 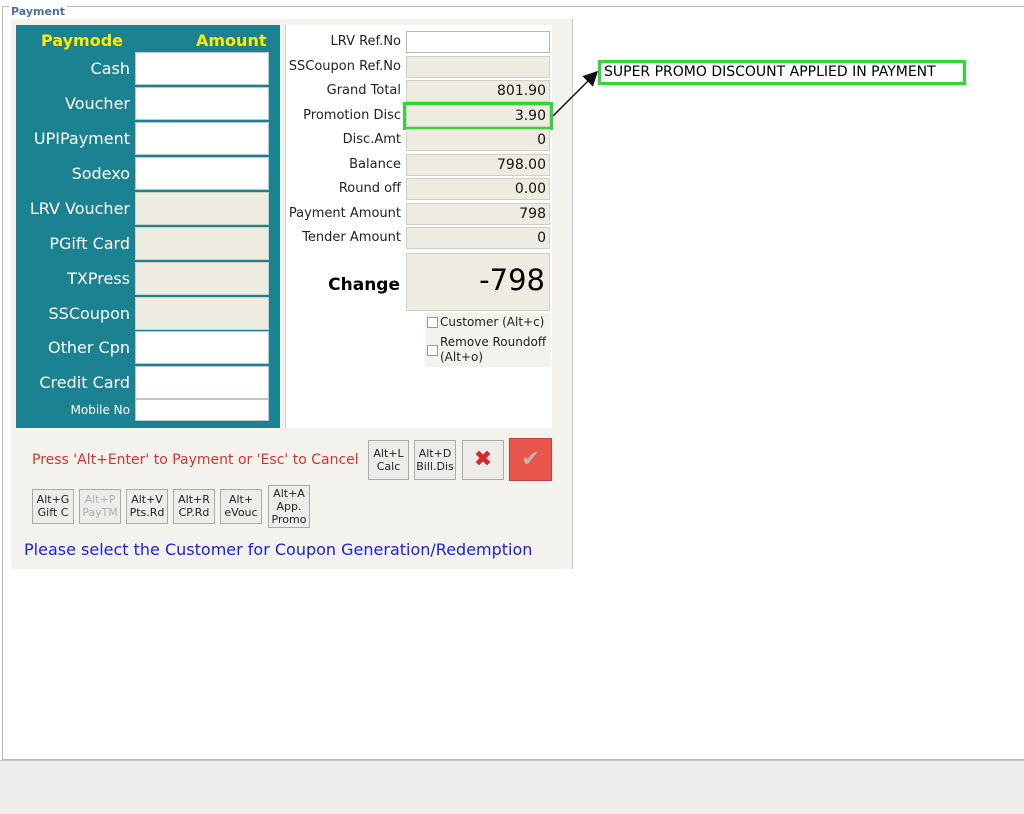 What do you see at coordinates (97, 103) in the screenshot?
I see `paymode-label: Voucher` at bounding box center [97, 103].